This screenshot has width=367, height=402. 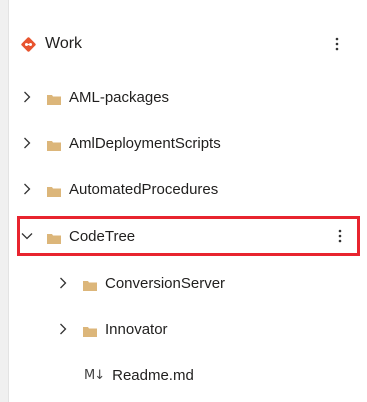 I want to click on sidebar-edge, so click(x=4, y=201).